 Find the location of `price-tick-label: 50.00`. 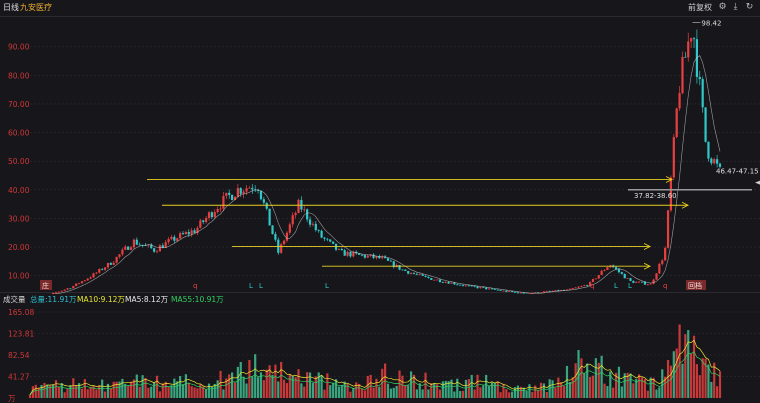

price-tick-label: 50.00 is located at coordinates (19, 161).